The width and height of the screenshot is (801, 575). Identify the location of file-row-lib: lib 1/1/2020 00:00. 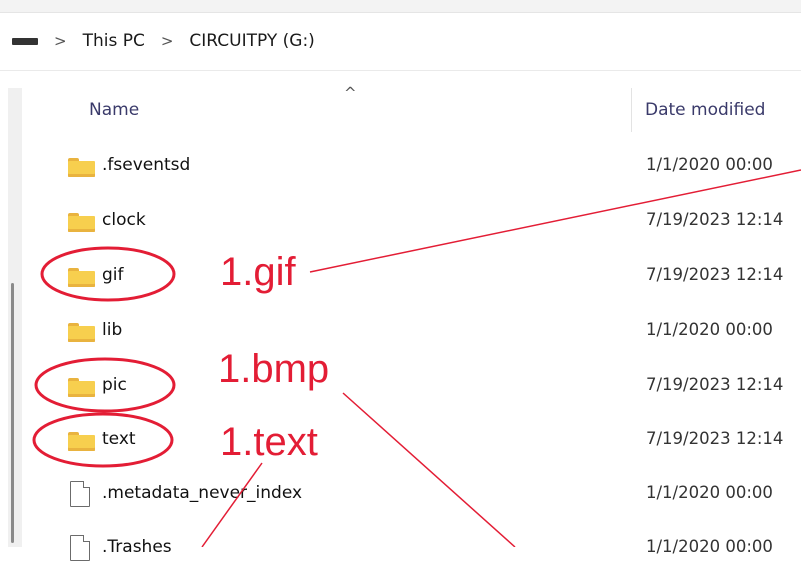
(415, 331).